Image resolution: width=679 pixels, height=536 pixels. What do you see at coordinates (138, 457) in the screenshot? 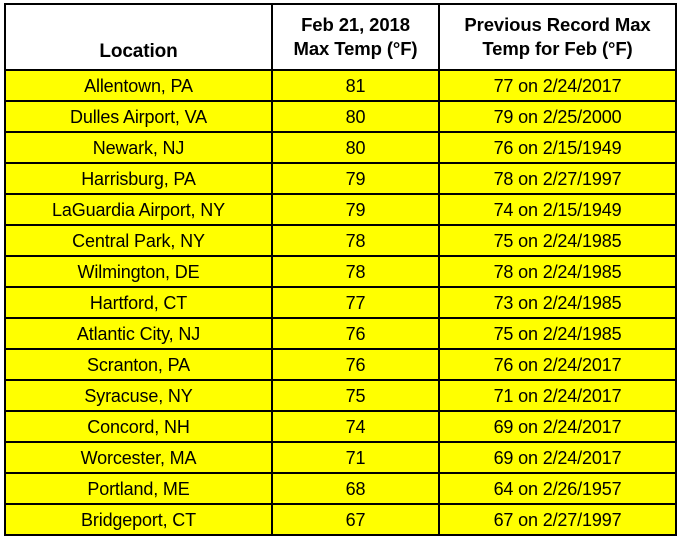
I see `cell-location: Worcester, MA` at bounding box center [138, 457].